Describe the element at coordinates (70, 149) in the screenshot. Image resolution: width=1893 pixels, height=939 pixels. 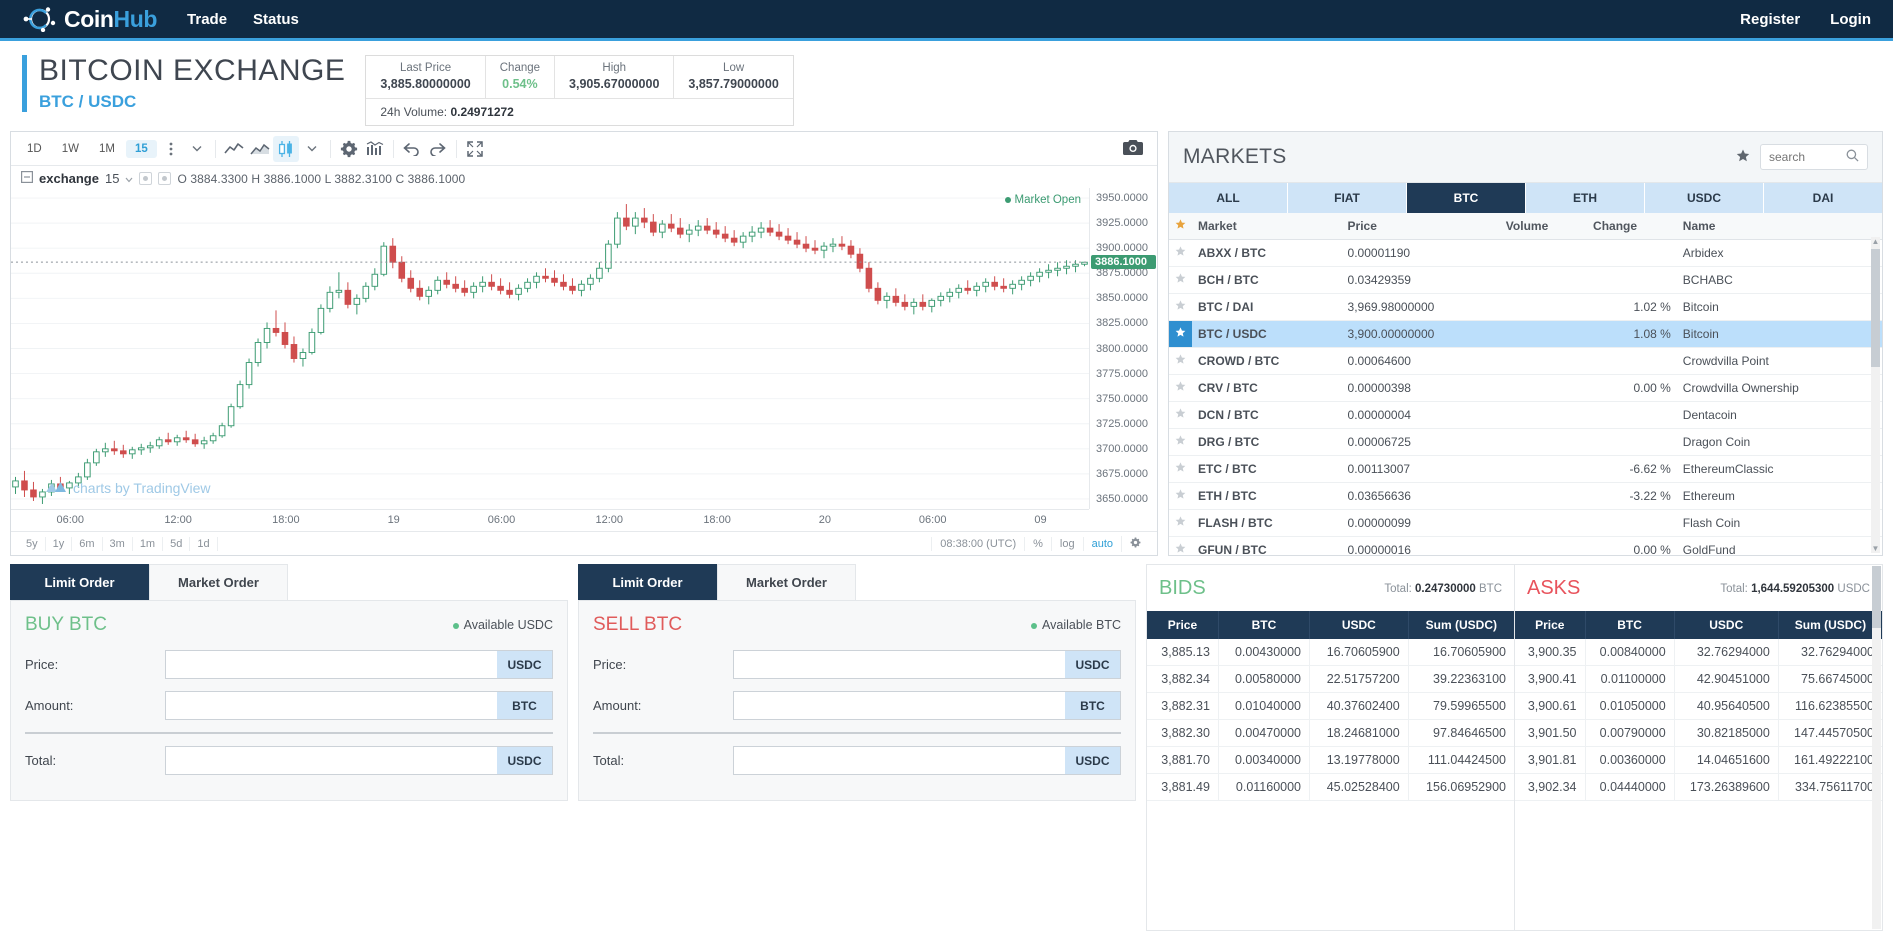
I see `timeframe-1w: 1W` at that location.